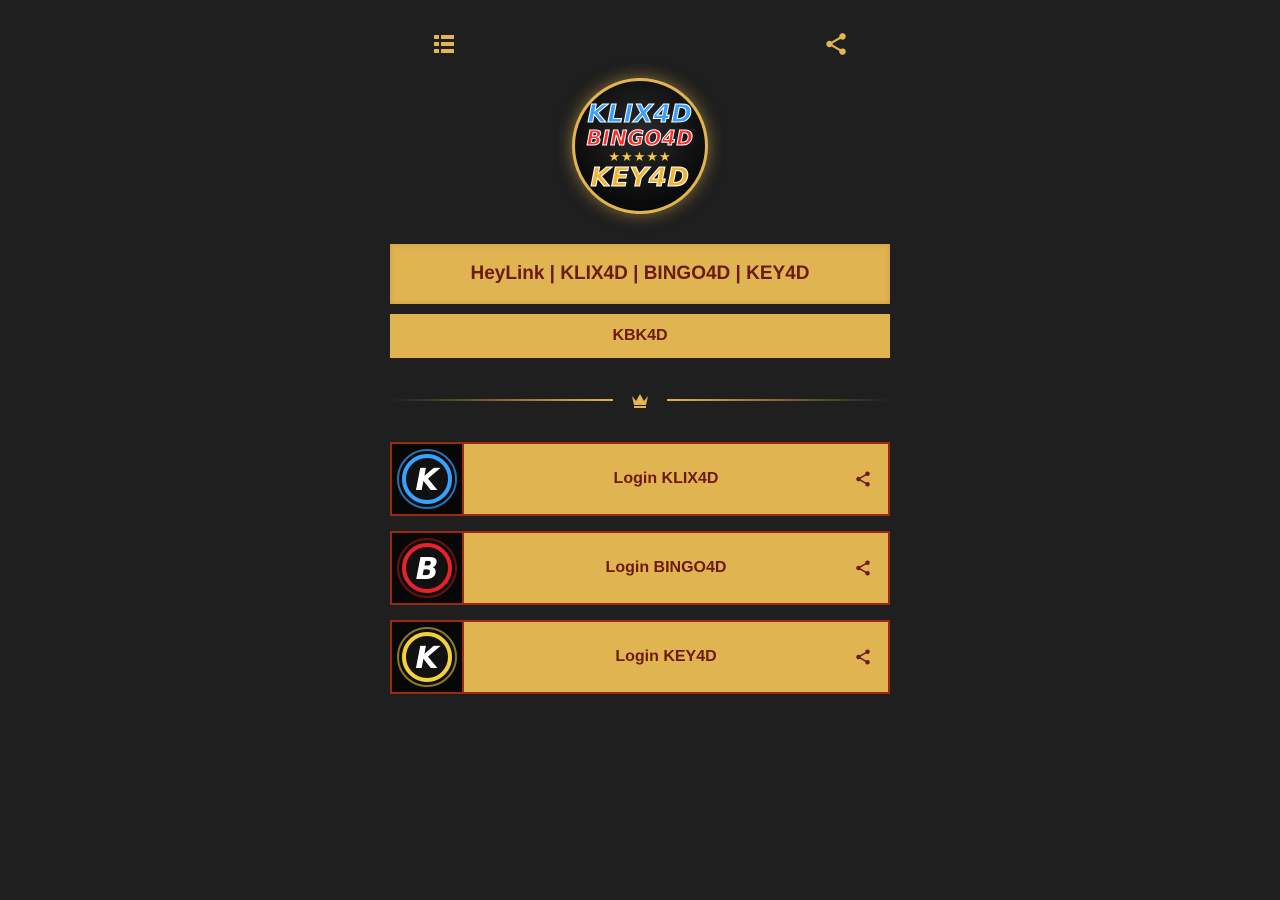 The width and height of the screenshot is (1280, 900). I want to click on login-bingo4d-button: B Login BINGO4D, so click(640, 568).